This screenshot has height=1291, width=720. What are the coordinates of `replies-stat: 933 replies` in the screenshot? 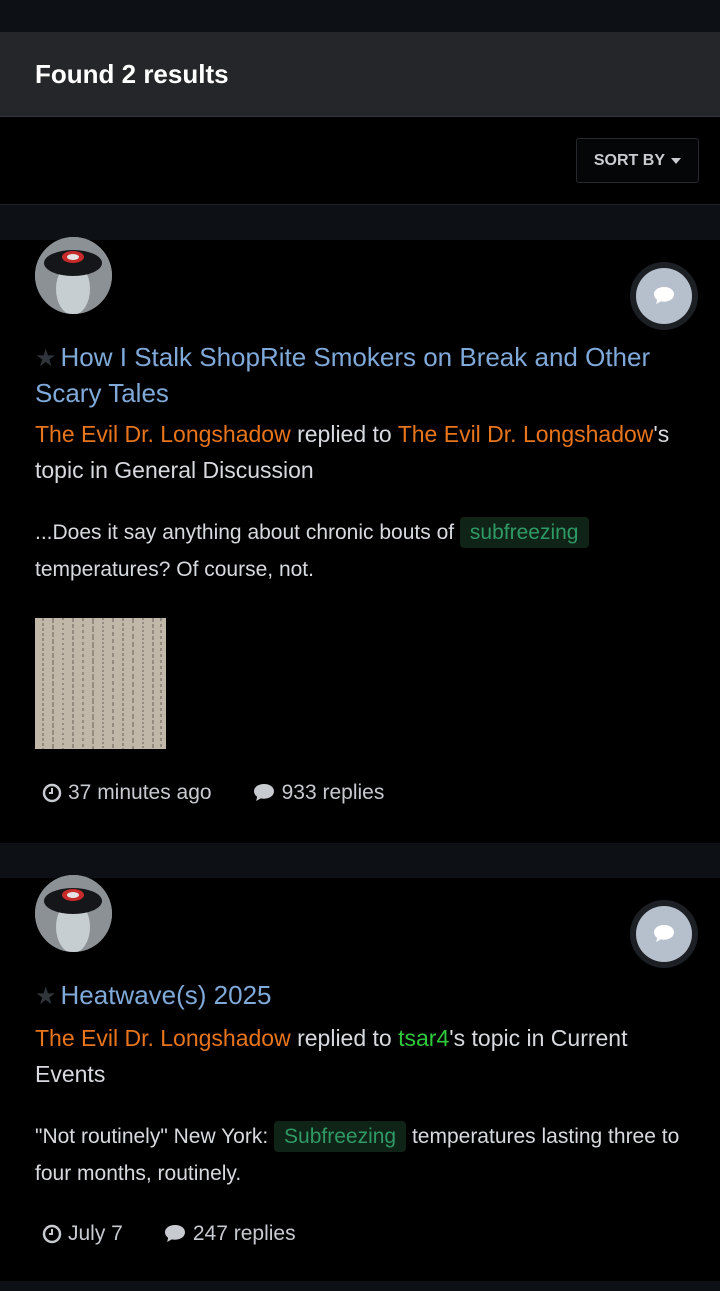 It's located at (318, 793).